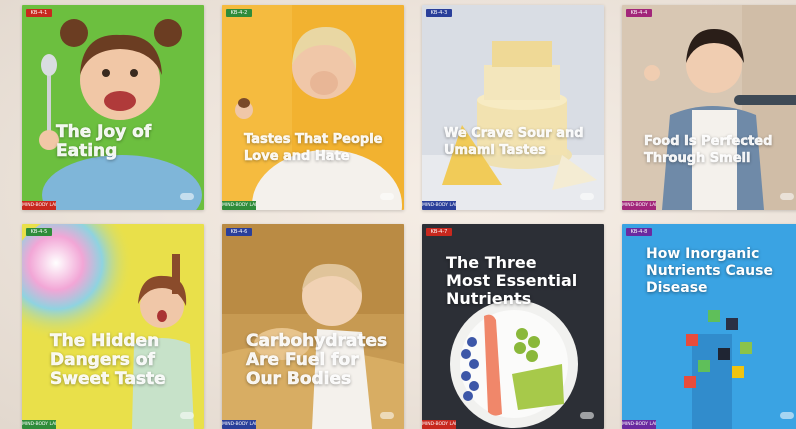 This screenshot has width=796, height=429. I want to click on cover-illustration-chef-smelling, so click(709, 107).